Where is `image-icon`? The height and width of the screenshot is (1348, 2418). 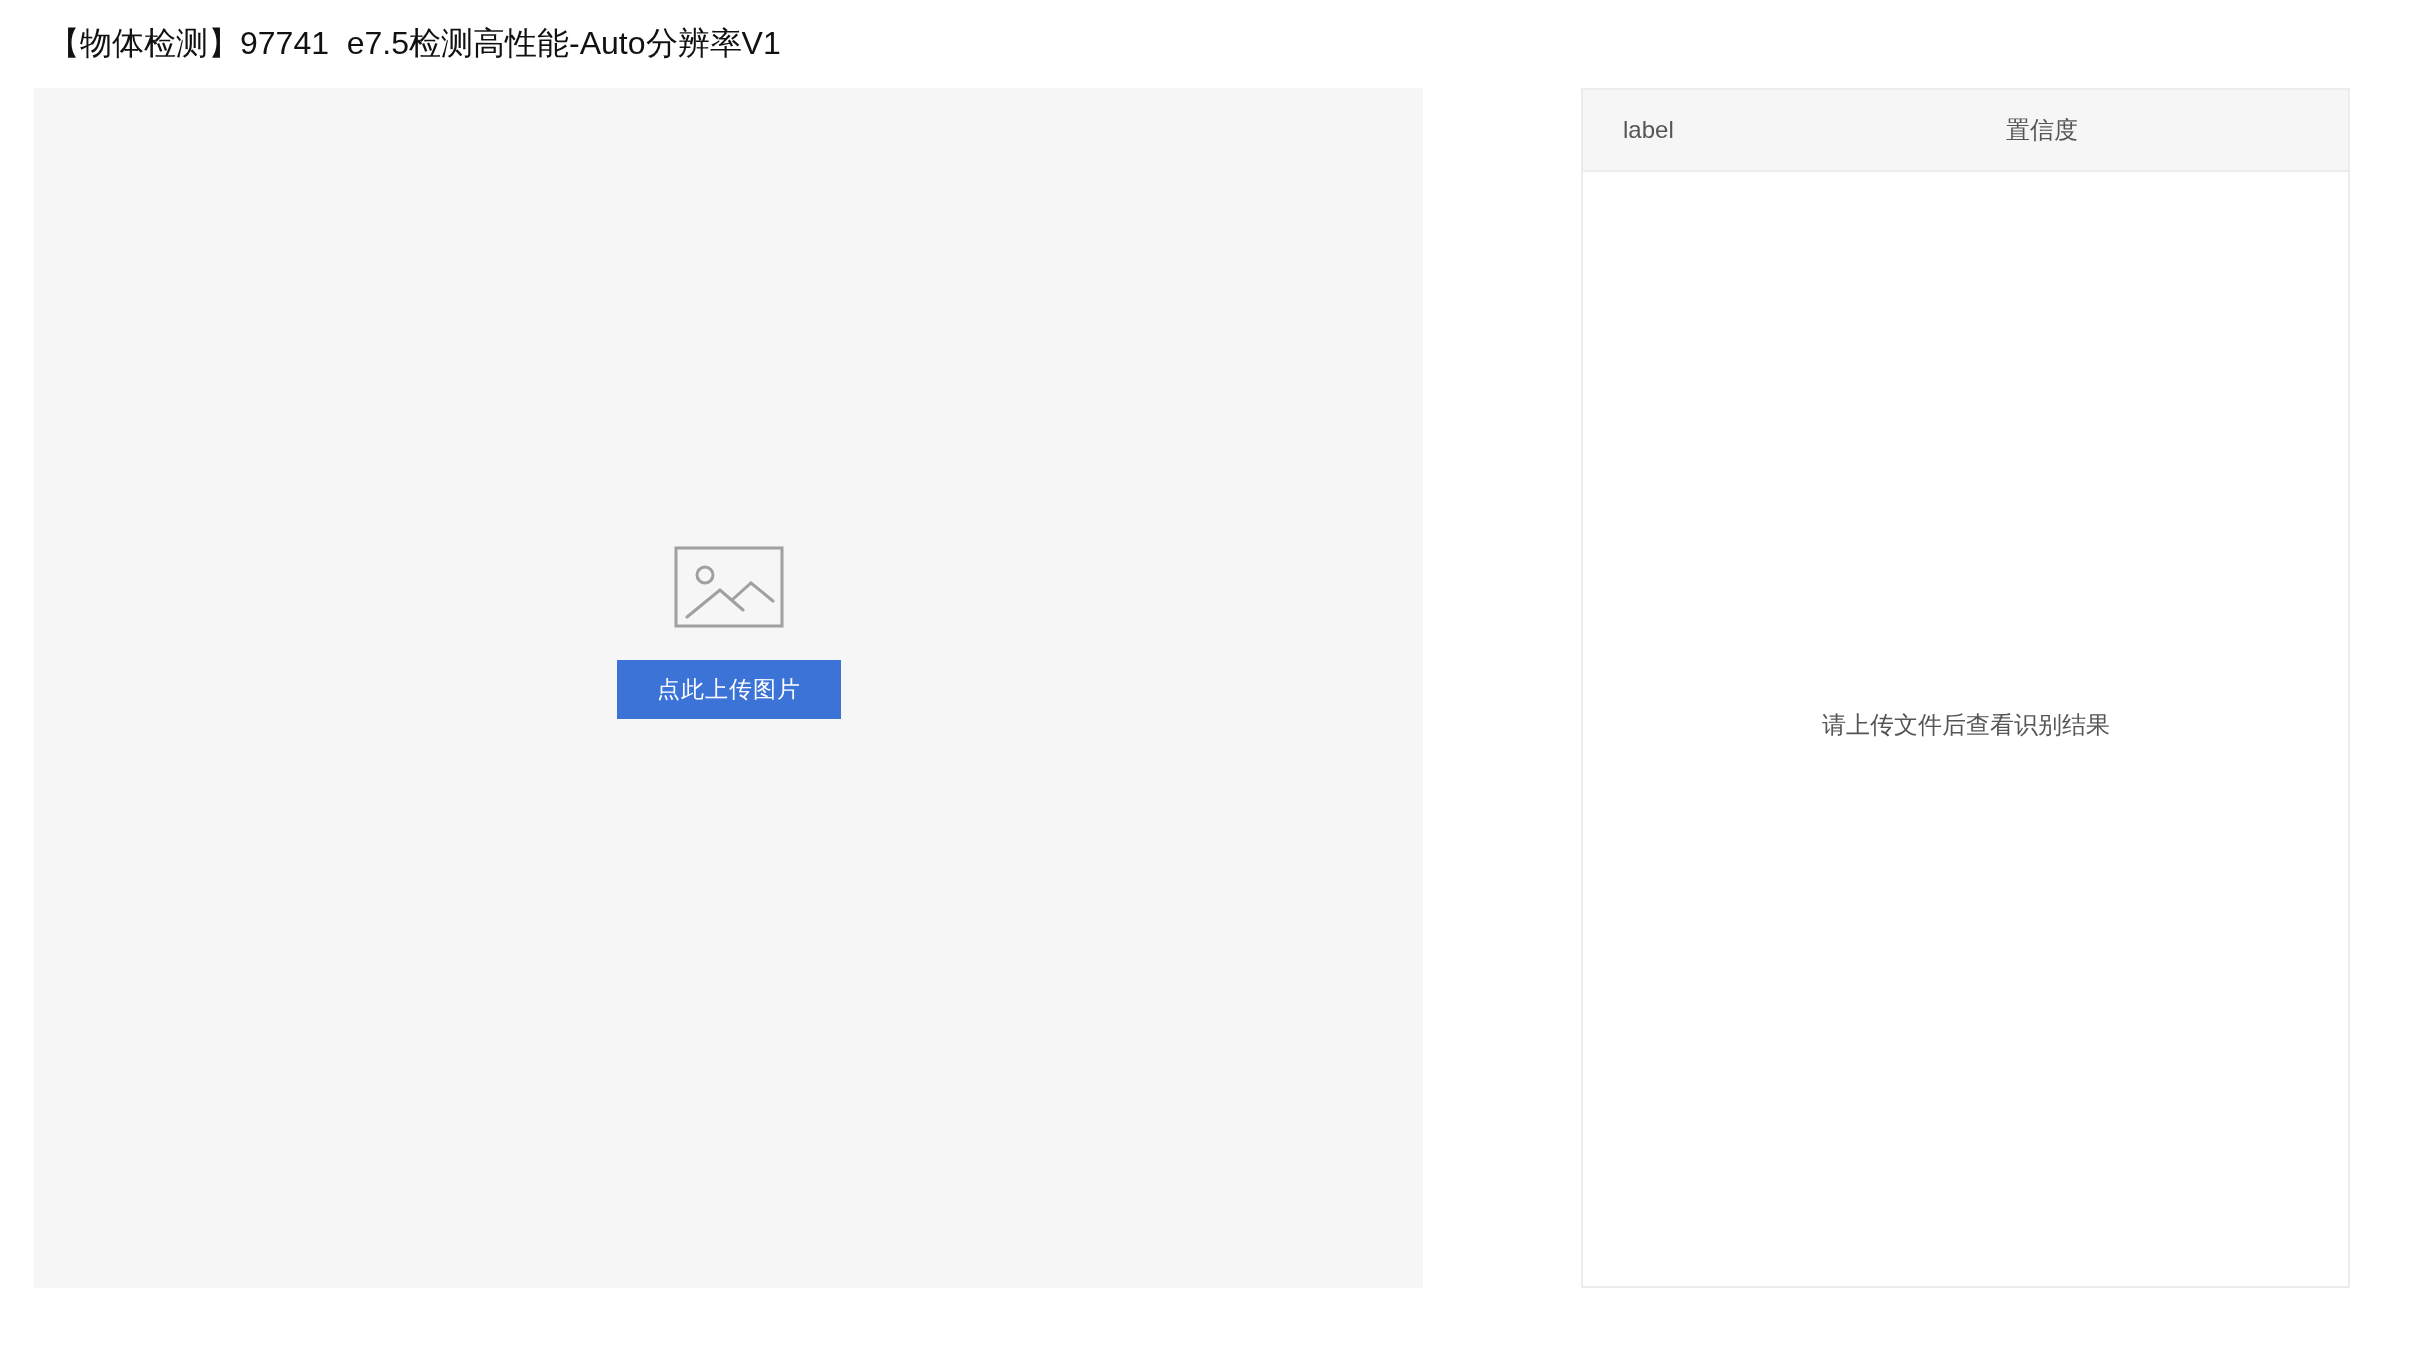 image-icon is located at coordinates (728, 586).